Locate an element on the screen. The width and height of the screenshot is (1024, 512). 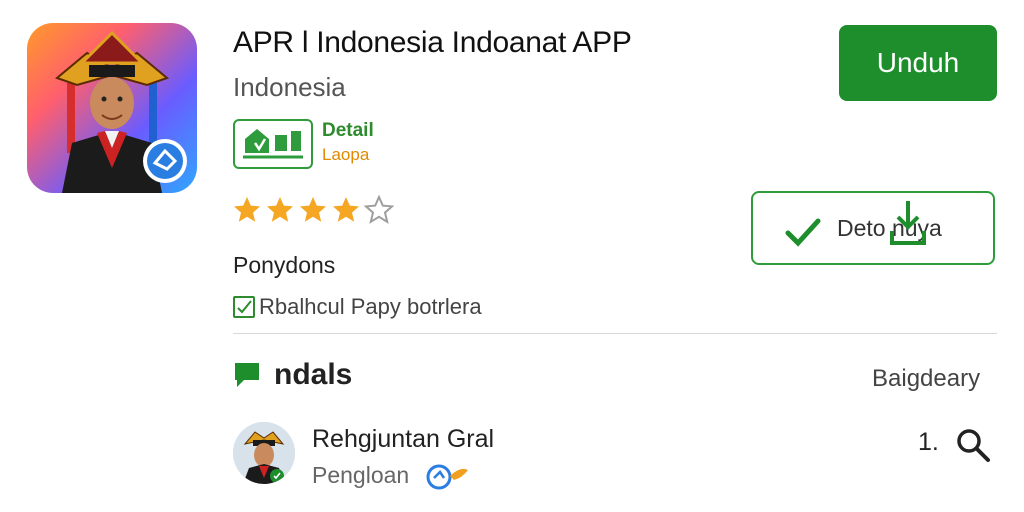
rating-stars is located at coordinates (313, 210).